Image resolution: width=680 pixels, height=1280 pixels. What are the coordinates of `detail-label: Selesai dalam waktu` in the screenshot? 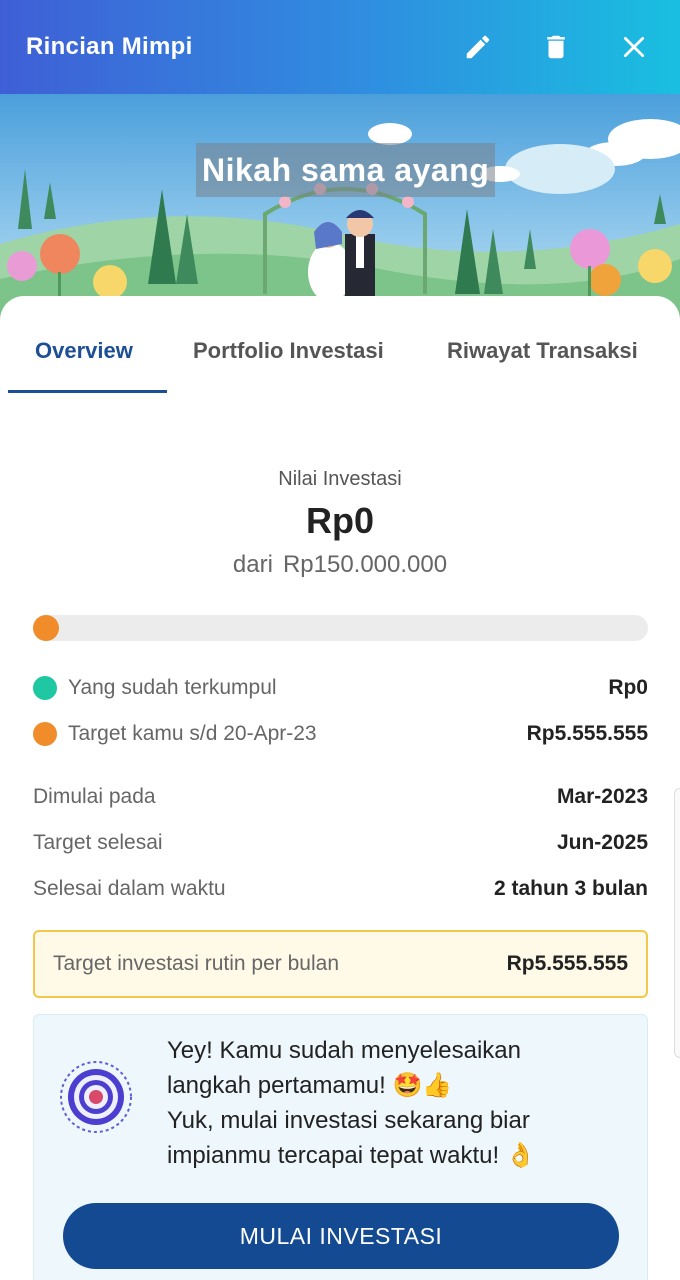 It's located at (129, 888).